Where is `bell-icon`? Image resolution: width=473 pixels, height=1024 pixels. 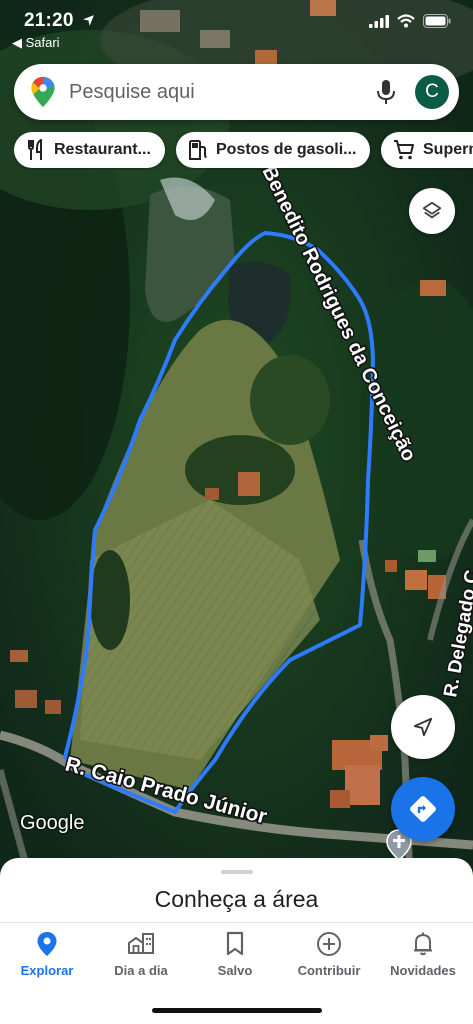
bell-icon is located at coordinates (423, 944).